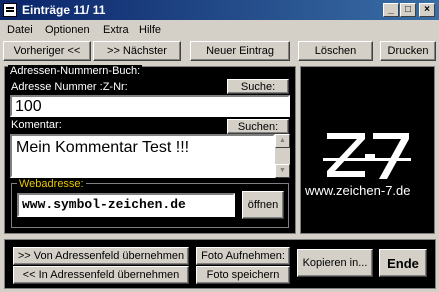 The width and height of the screenshot is (439, 292). What do you see at coordinates (358, 190) in the screenshot?
I see `logo-url: www.zeichen-7.de` at bounding box center [358, 190].